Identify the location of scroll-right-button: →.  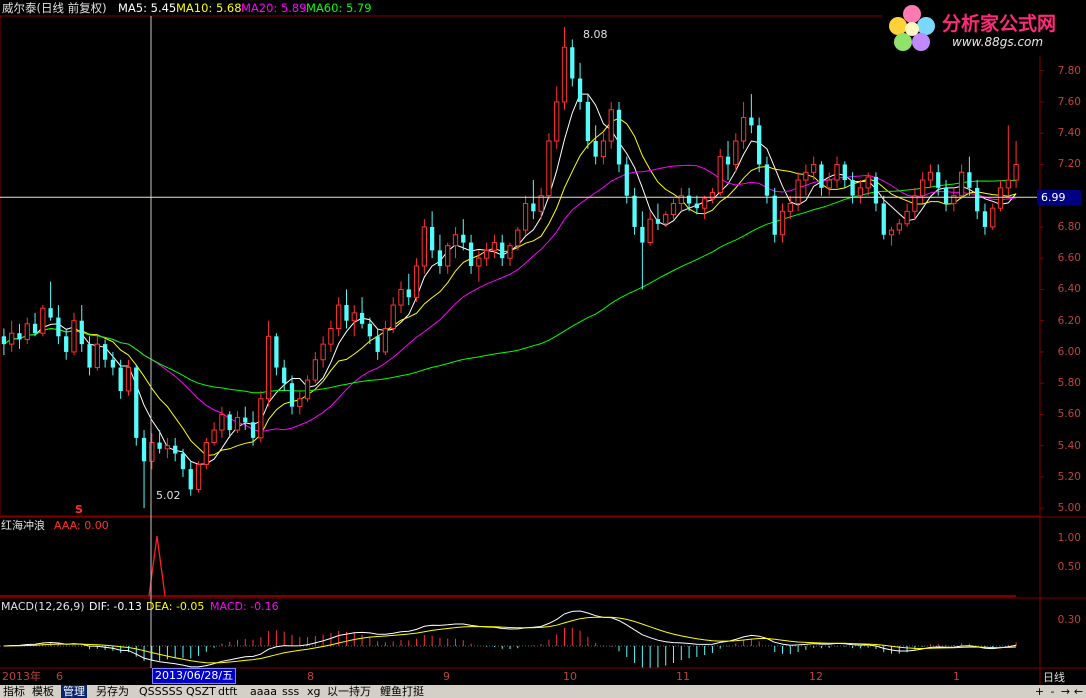
(1065, 691).